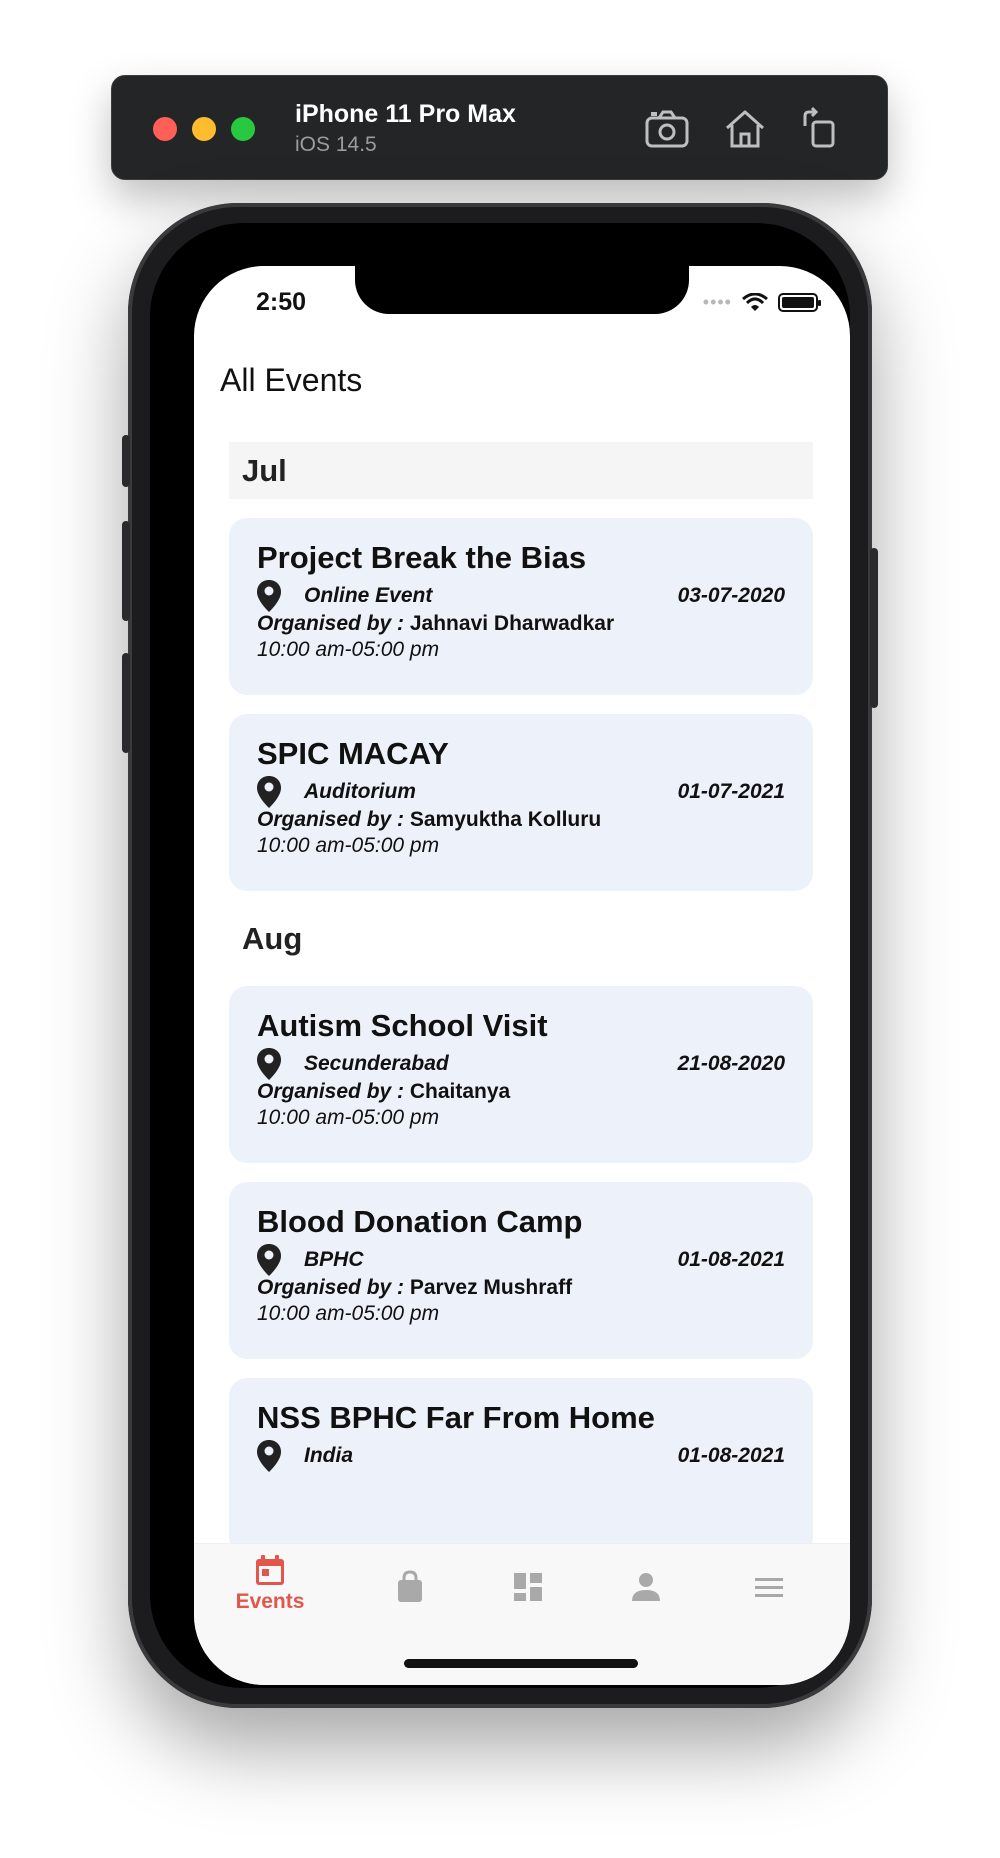  I want to click on volume-down-button, so click(126, 703).